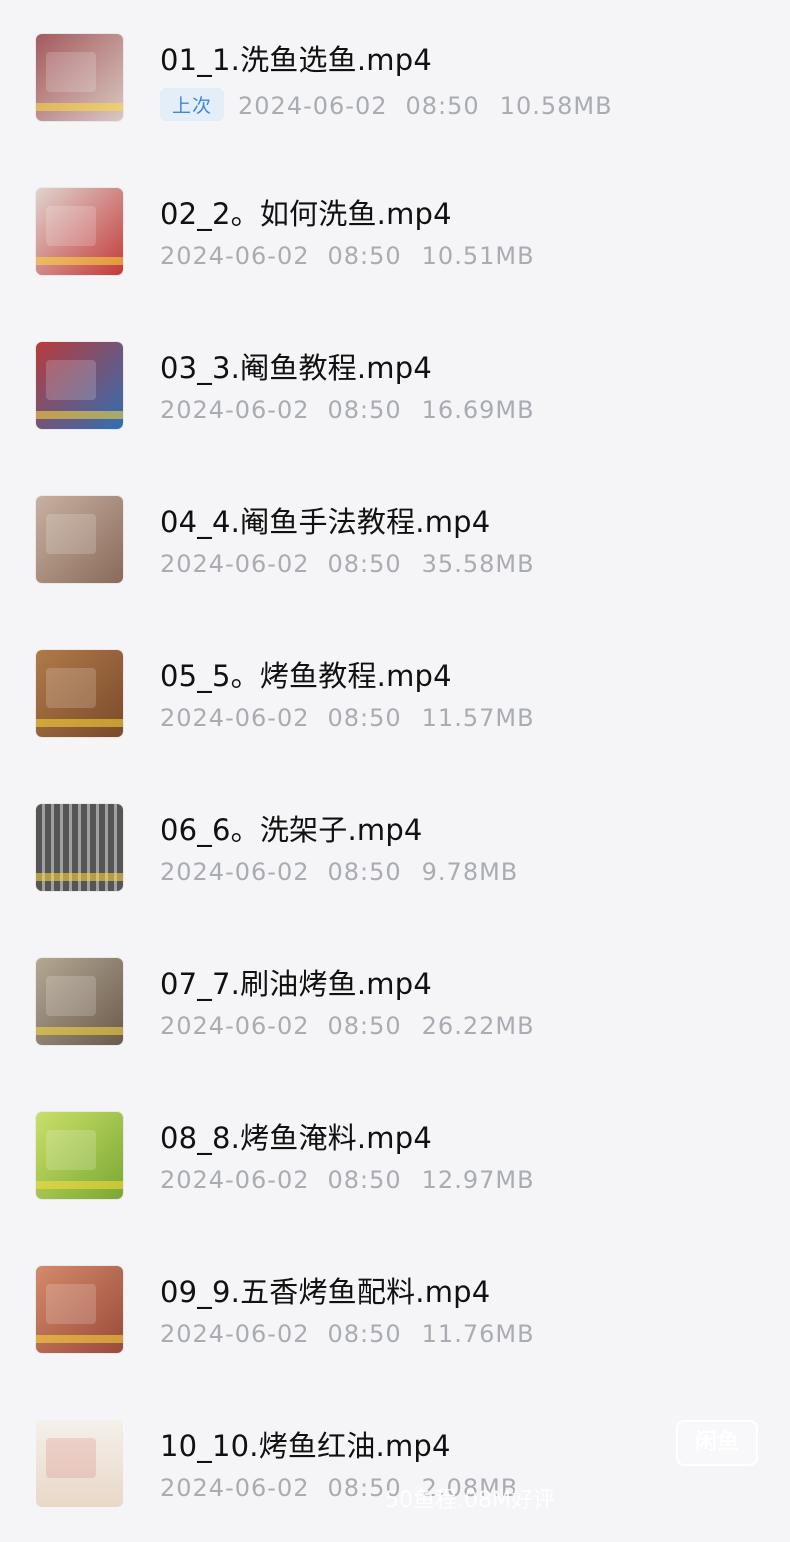 Image resolution: width=790 pixels, height=1542 pixels. Describe the element at coordinates (478, 564) in the screenshot. I see `file-size: 35.58MB` at that location.